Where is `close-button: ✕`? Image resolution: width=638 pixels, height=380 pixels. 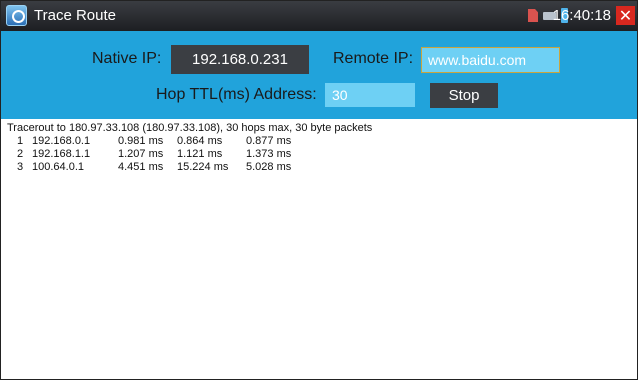
close-button: ✕ is located at coordinates (625, 15).